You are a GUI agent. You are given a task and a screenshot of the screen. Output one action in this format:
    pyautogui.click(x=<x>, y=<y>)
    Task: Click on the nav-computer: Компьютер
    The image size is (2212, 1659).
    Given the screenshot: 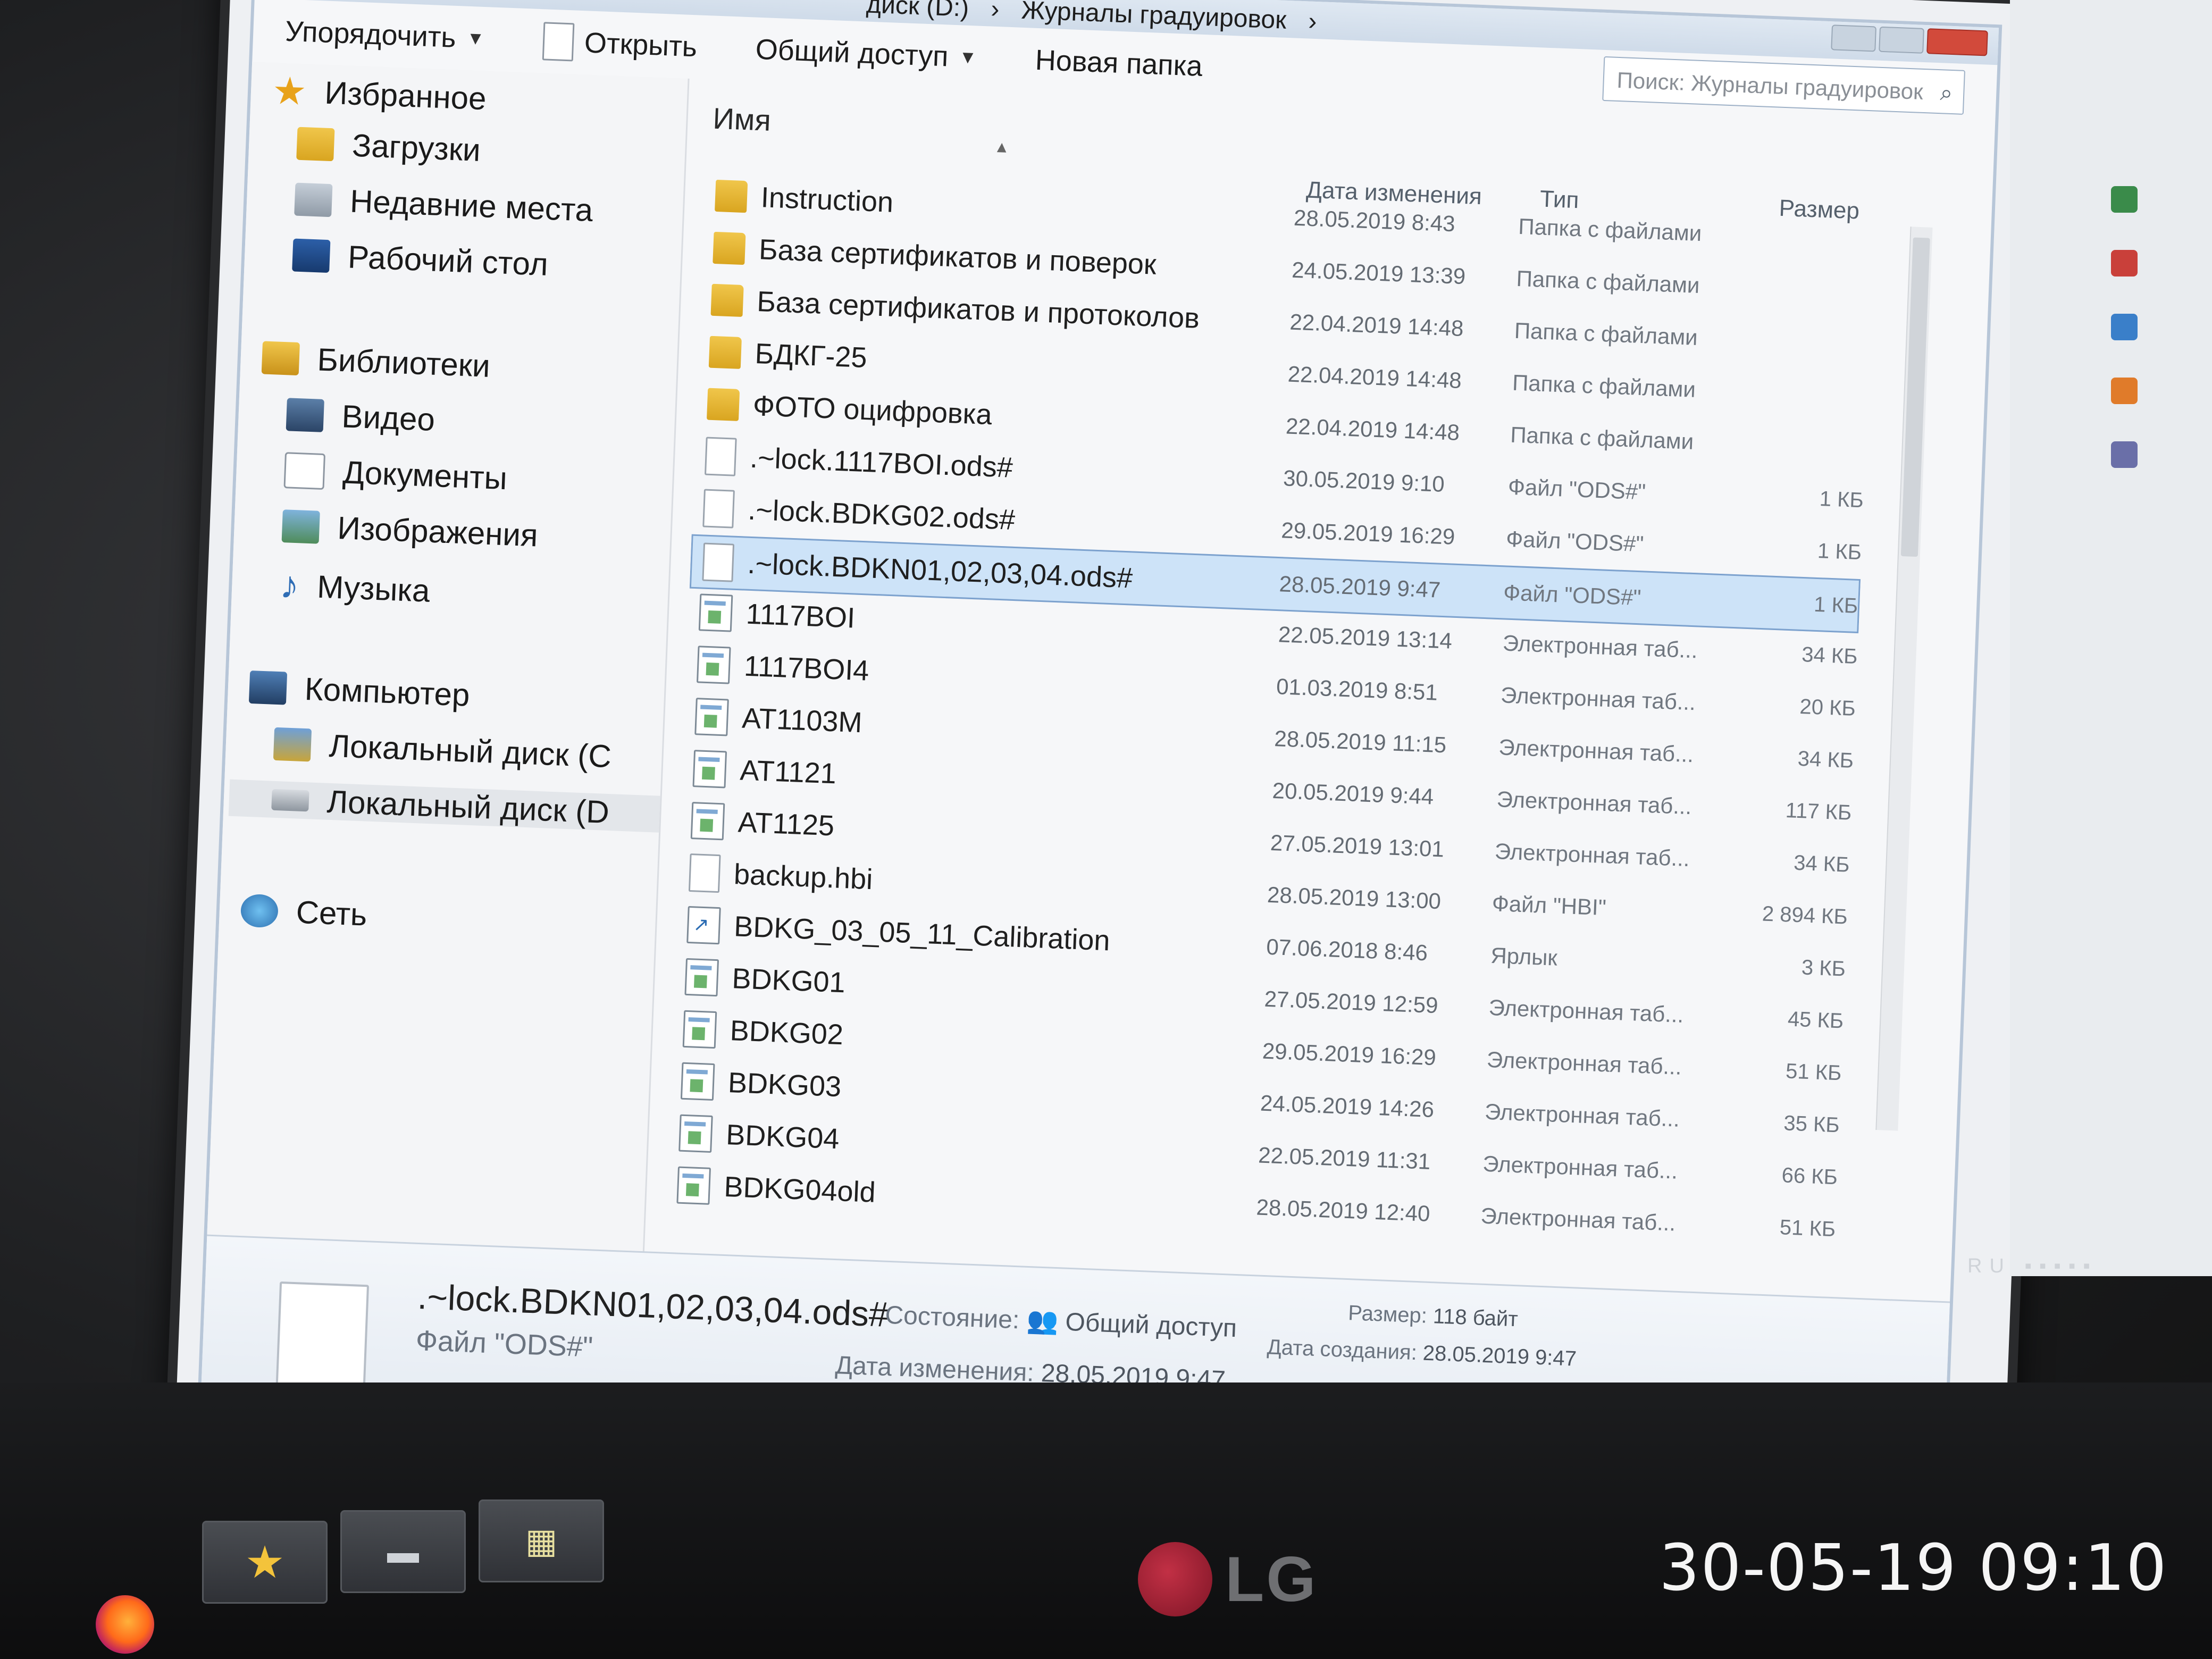 What is the action you would take?
    pyautogui.click(x=359, y=691)
    